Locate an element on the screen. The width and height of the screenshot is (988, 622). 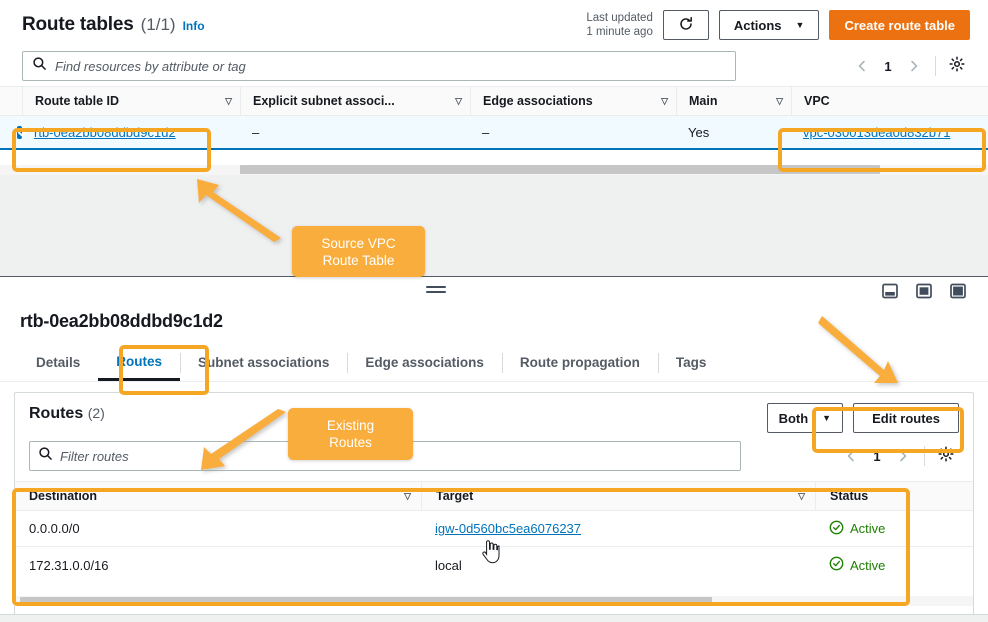
column-header-route-table-id: Route table ID ▽ is located at coordinates (131, 101).